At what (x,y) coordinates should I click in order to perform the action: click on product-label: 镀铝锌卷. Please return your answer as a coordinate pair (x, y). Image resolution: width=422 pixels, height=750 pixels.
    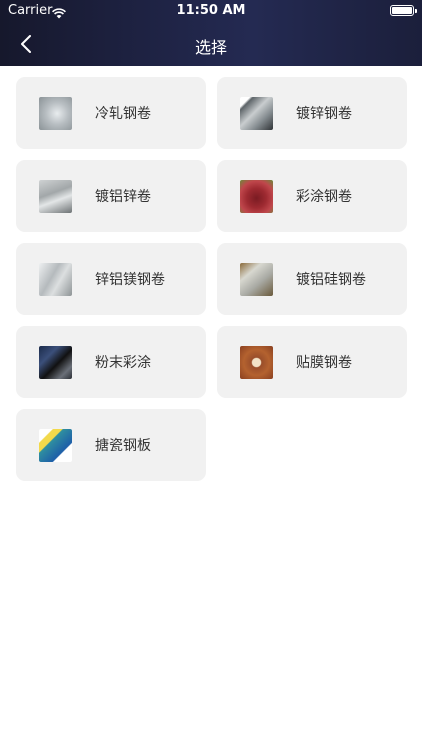
    Looking at the image, I should click on (123, 197).